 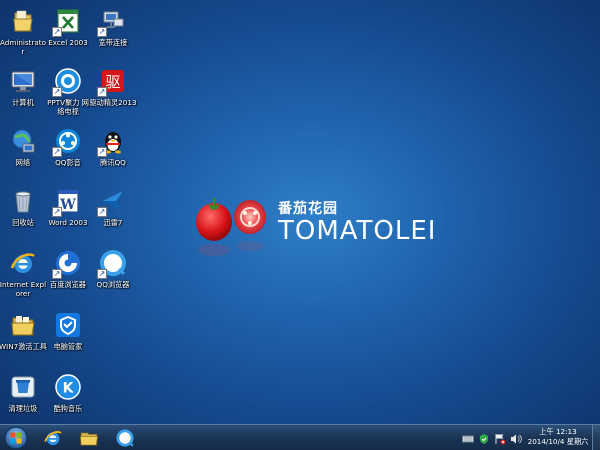 I want to click on desktop-icon-qqbrowser: ↗ QQ浏览器, so click(x=113, y=273).